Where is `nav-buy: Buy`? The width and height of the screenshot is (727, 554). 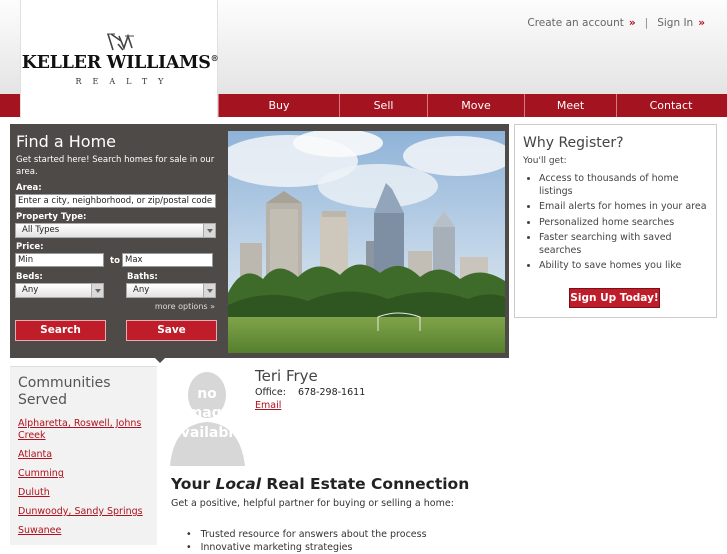 nav-buy: Buy is located at coordinates (278, 105).